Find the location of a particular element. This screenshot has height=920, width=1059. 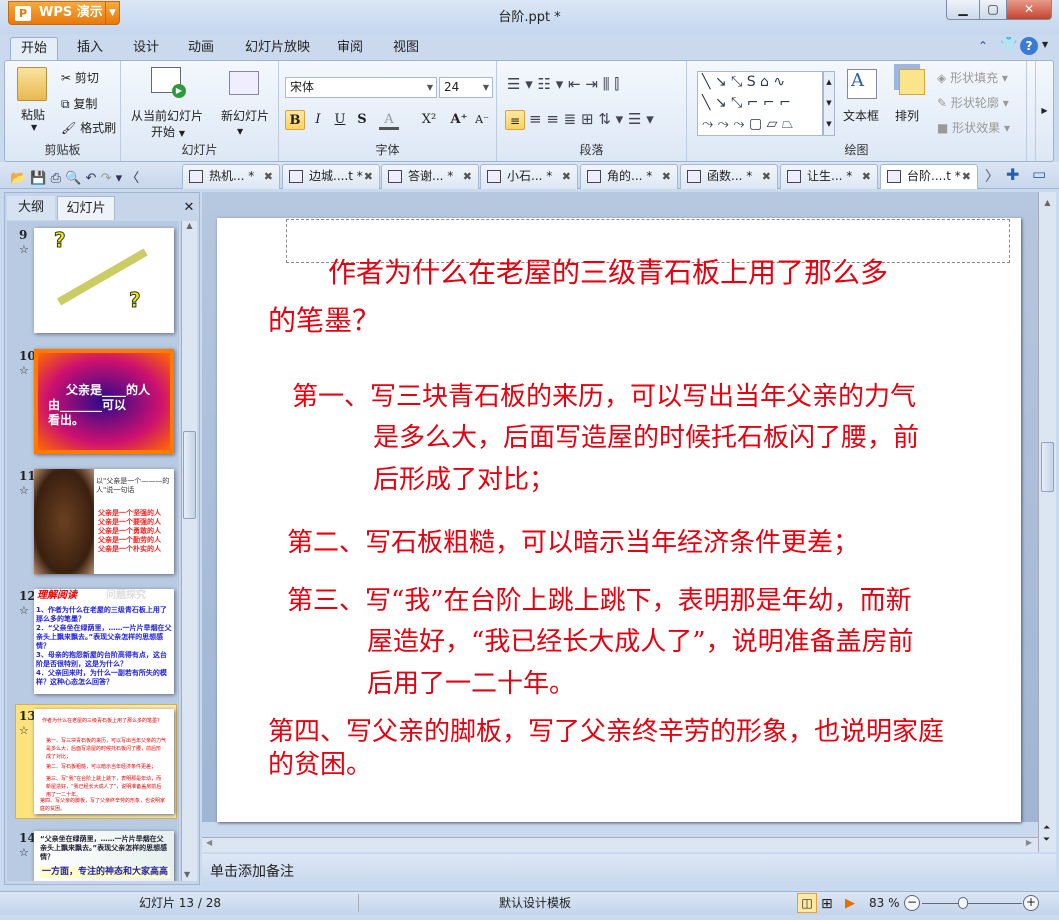

font-size-select: 24 ▼ is located at coordinates (466, 87).